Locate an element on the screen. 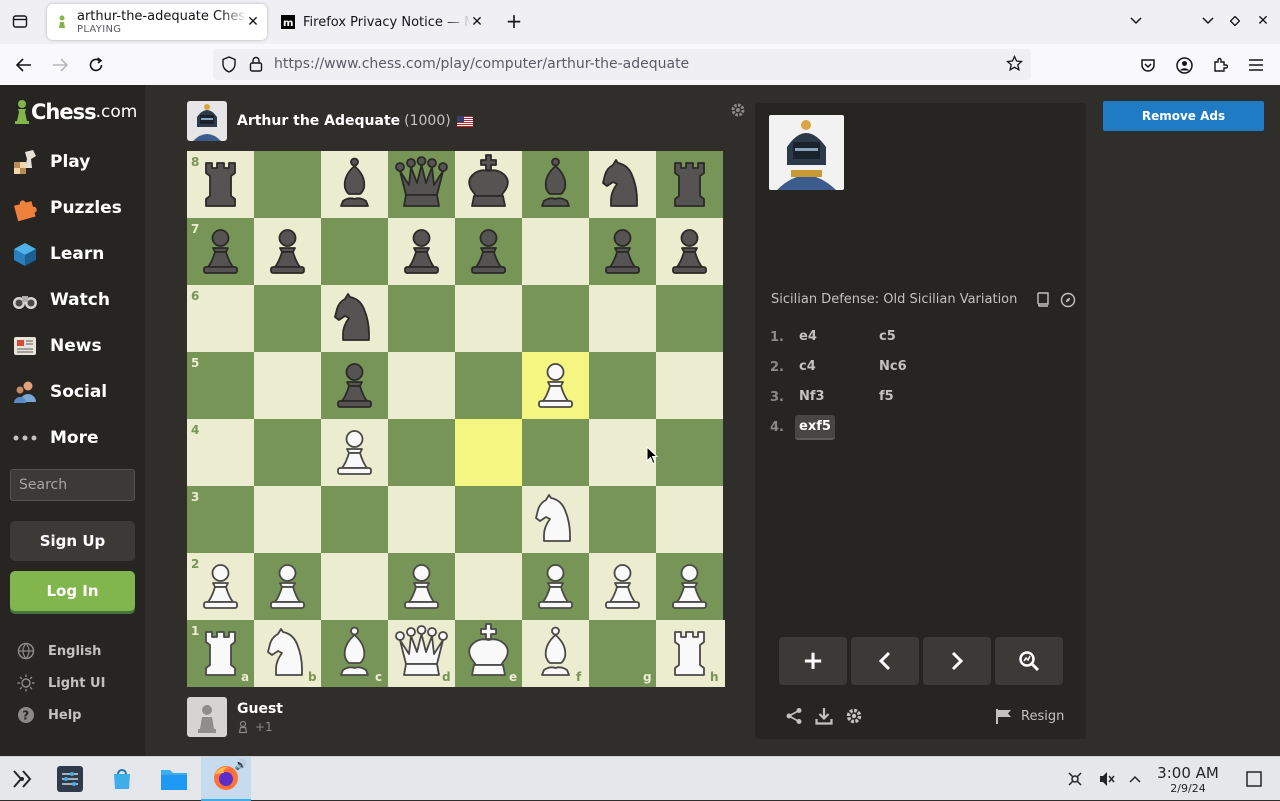  chess-com-logo: Chess .com is located at coordinates (75, 112).